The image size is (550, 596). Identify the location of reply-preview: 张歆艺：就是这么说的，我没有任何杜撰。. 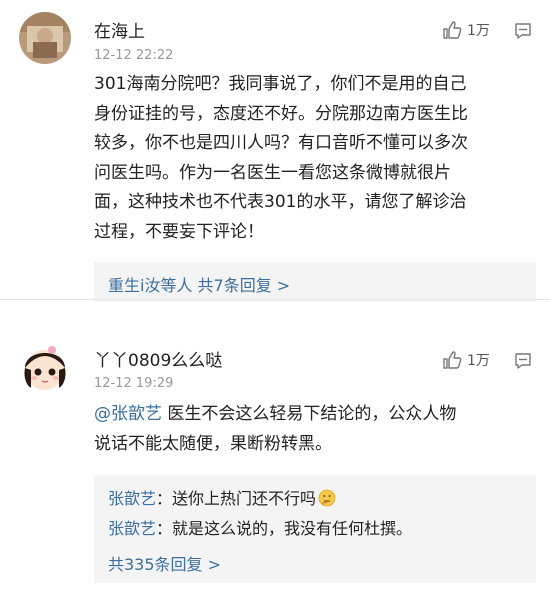
(260, 527).